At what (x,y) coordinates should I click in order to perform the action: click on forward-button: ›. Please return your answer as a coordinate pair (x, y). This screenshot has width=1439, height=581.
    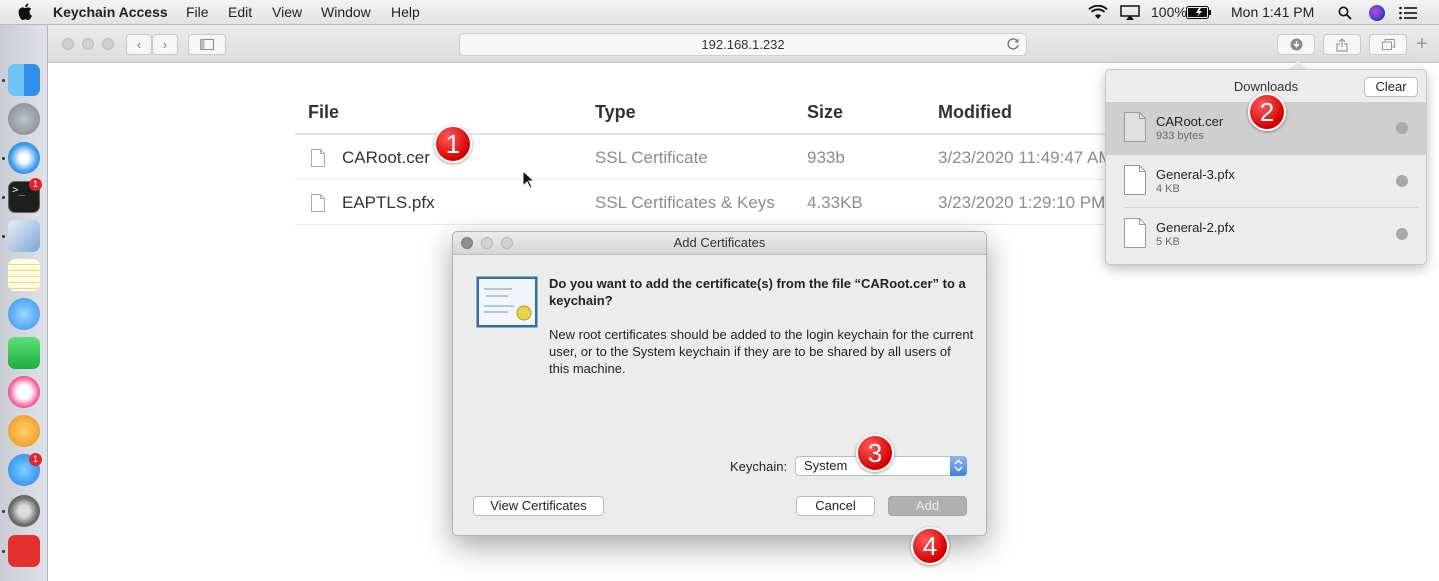
    Looking at the image, I should click on (165, 44).